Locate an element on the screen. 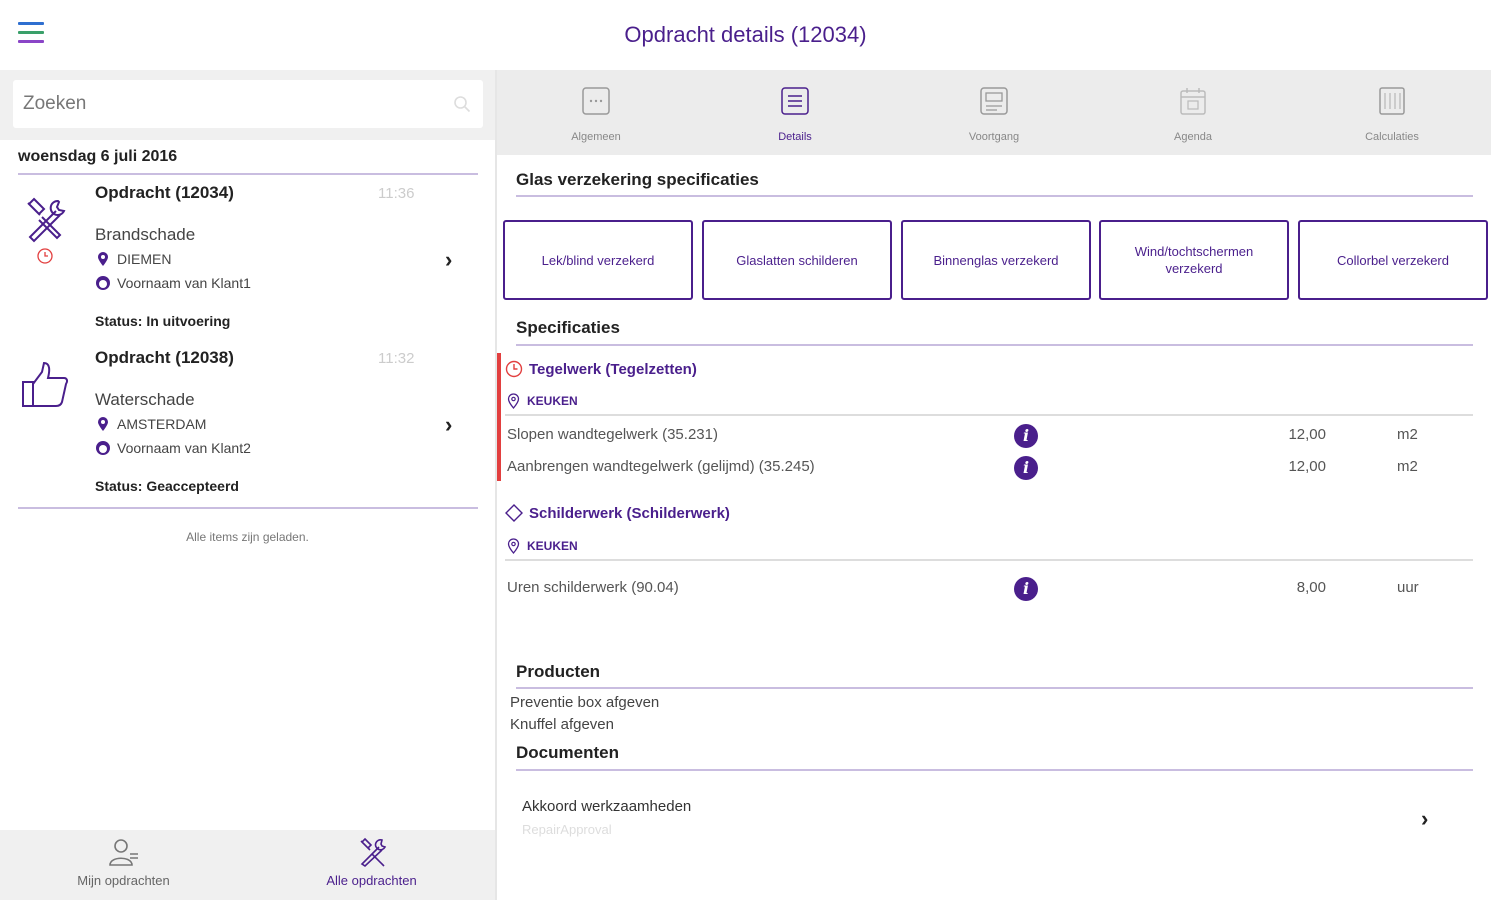 The height and width of the screenshot is (900, 1491). calculator-icon is located at coordinates (1392, 101).